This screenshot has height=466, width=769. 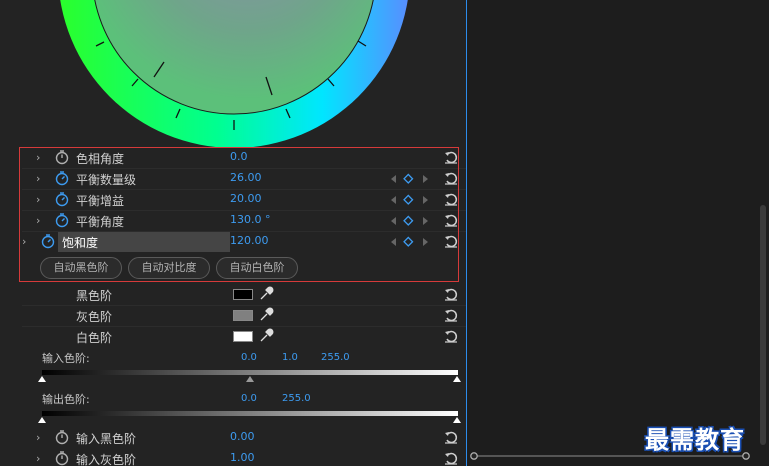 I want to click on input-white-slider, so click(x=457, y=379).